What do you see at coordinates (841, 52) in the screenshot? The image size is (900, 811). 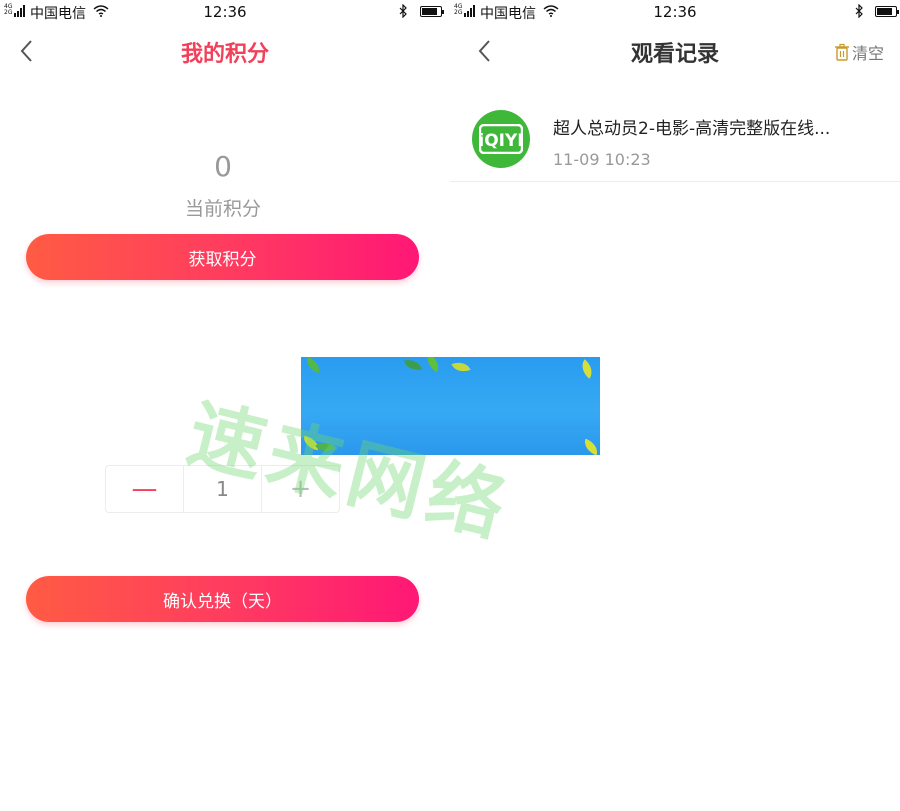 I see `trash-icon` at bounding box center [841, 52].